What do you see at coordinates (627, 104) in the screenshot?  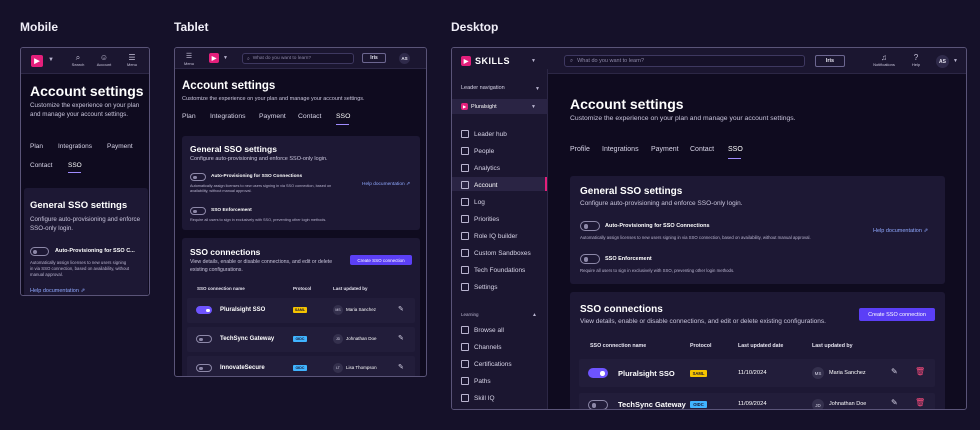 I see `page-title: Account settings` at bounding box center [627, 104].